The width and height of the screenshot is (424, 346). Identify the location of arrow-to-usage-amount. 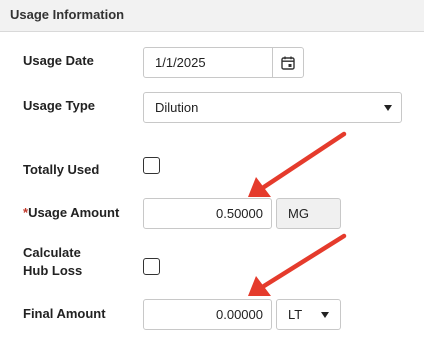
(297, 164).